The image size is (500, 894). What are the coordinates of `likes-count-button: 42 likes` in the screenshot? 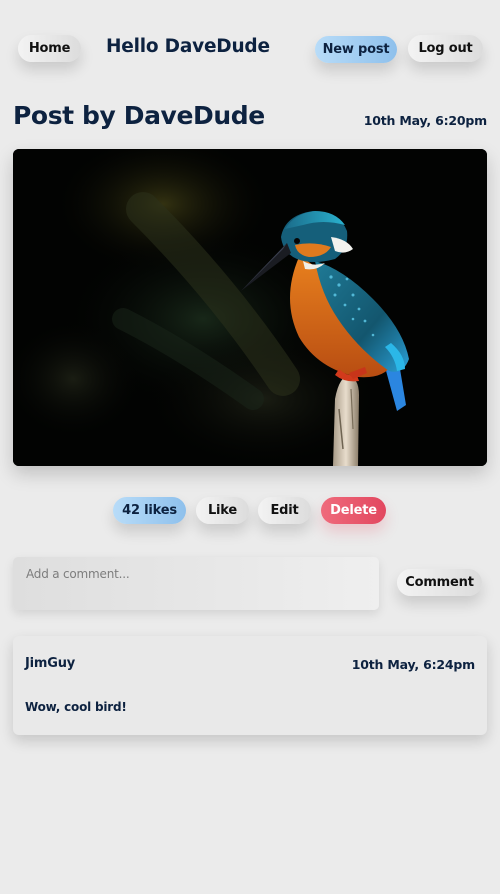 It's located at (149, 510).